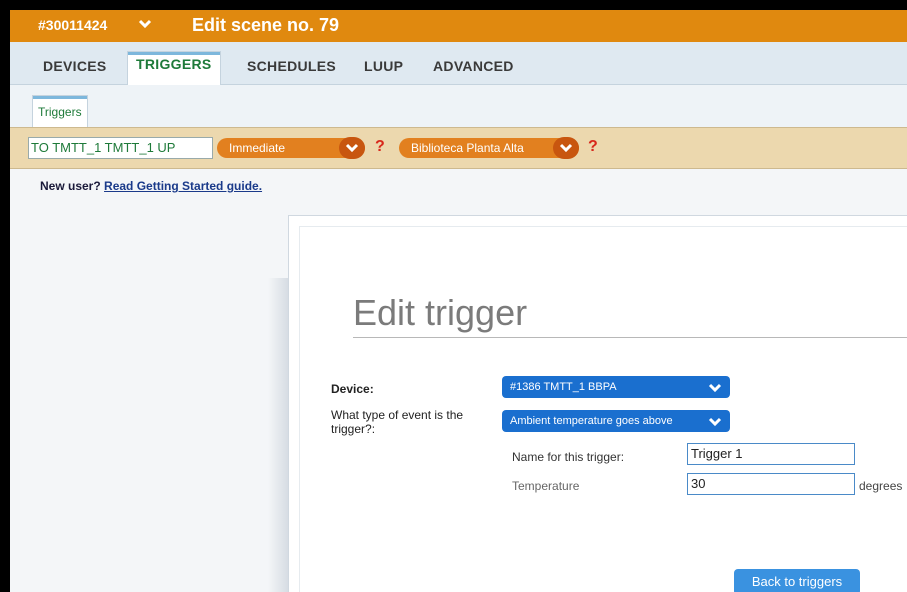 This screenshot has height=592, width=907. What do you see at coordinates (70, 186) in the screenshot?
I see `new-user-prefix: New user?` at bounding box center [70, 186].